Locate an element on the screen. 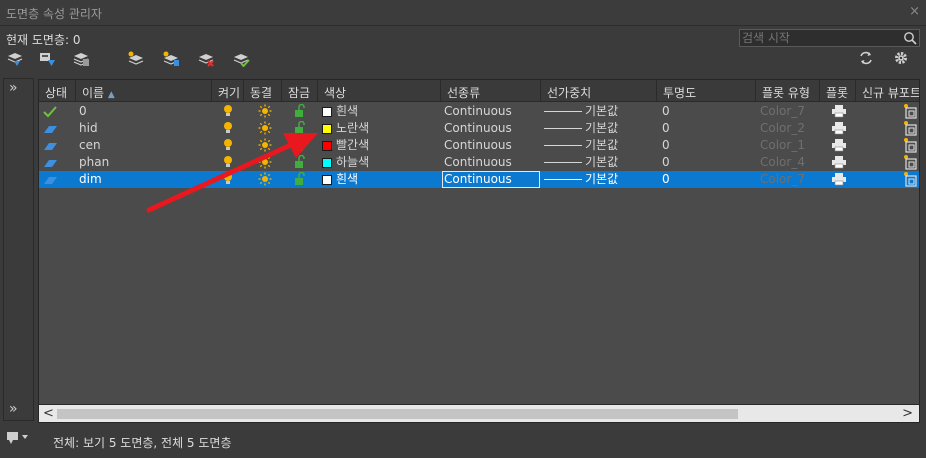 This screenshot has width=926, height=458. column-lock: 잠금 is located at coordinates (300, 91).